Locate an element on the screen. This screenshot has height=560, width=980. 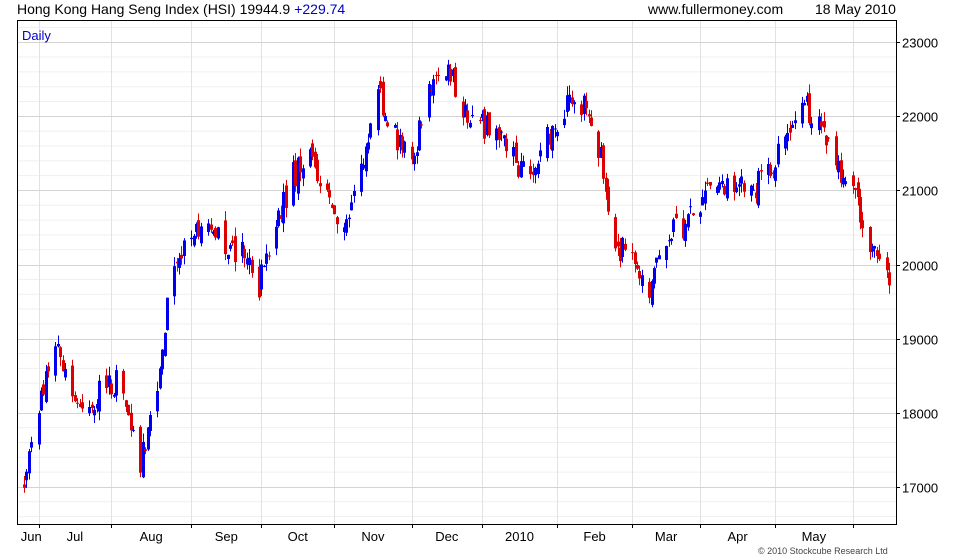
y-tick-label: 17000 is located at coordinates (920, 488).